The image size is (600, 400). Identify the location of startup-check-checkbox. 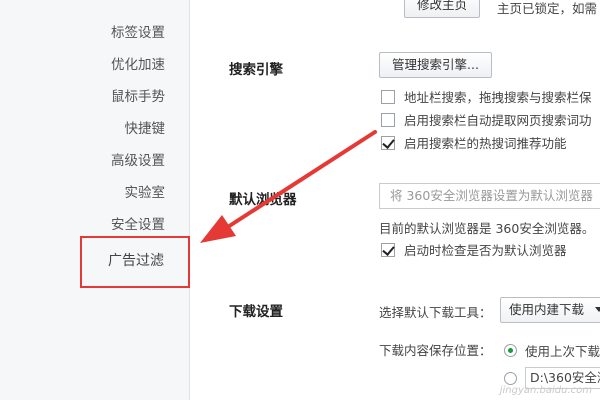
(388, 249).